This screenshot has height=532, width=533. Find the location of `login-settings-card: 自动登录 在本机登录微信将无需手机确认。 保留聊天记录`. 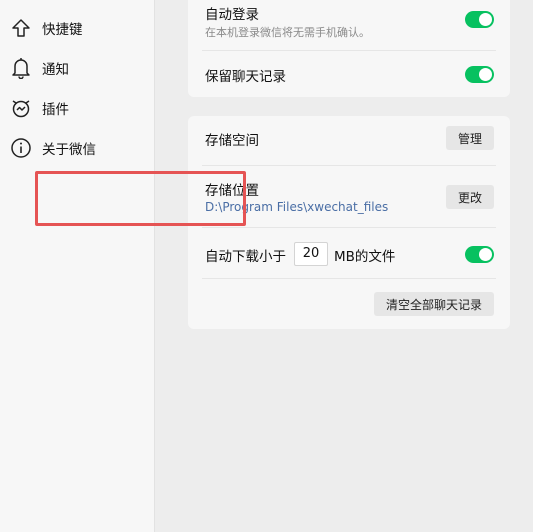

login-settings-card: 自动登录 在本机登录微信将无需手机确认。 保留聊天记录 is located at coordinates (349, 48).